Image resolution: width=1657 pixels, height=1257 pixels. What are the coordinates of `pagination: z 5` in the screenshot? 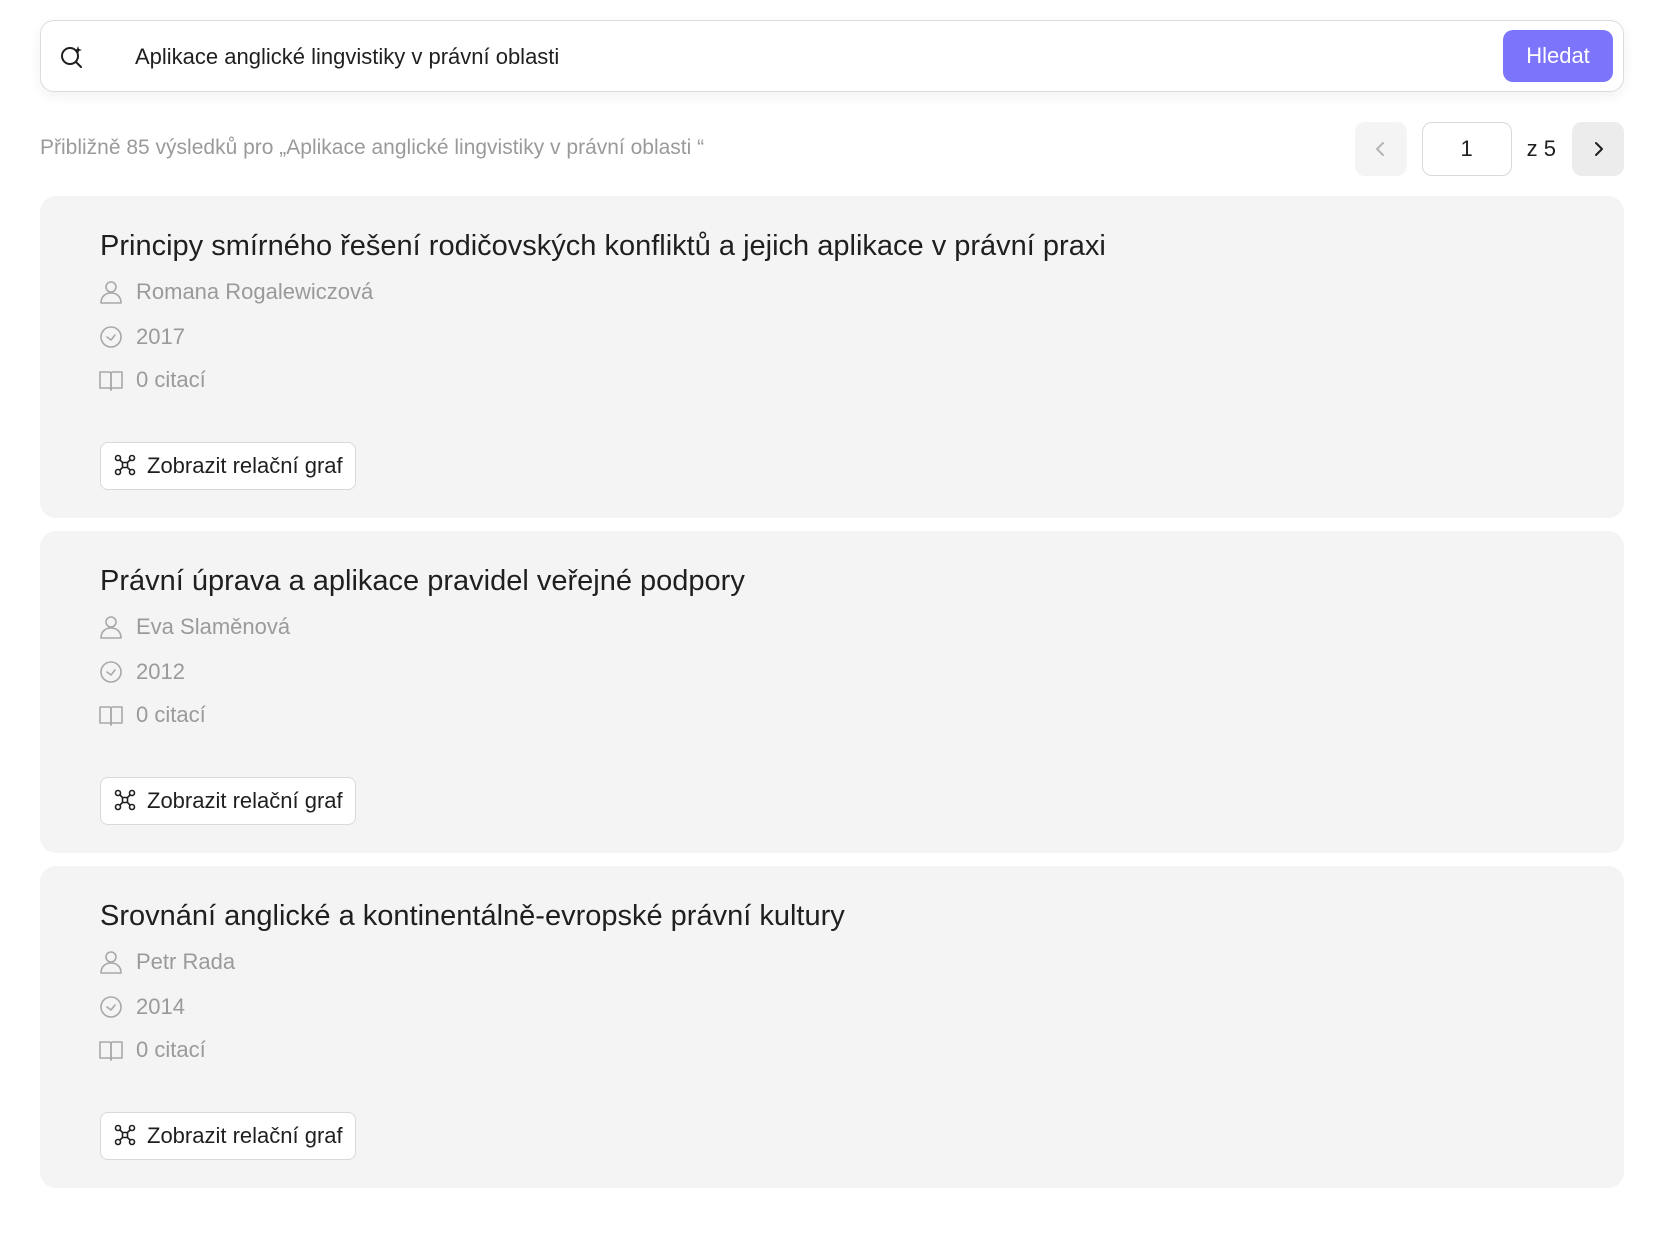 It's located at (1489, 149).